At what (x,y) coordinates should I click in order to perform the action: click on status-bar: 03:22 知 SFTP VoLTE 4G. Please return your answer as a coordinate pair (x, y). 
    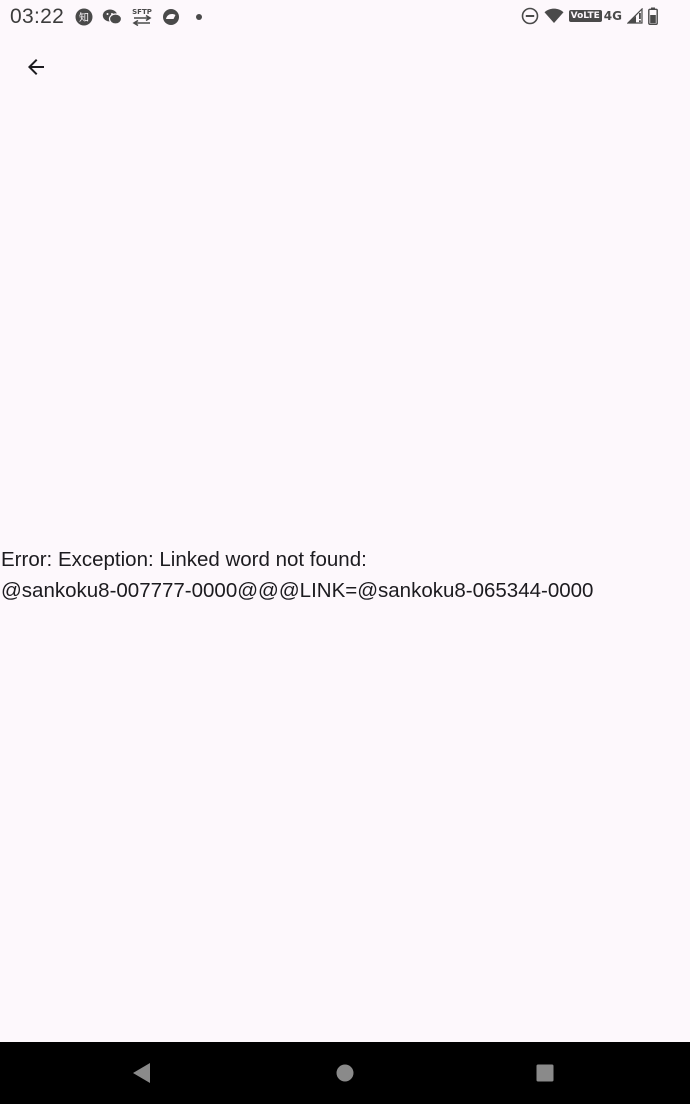
    Looking at the image, I should click on (345, 17).